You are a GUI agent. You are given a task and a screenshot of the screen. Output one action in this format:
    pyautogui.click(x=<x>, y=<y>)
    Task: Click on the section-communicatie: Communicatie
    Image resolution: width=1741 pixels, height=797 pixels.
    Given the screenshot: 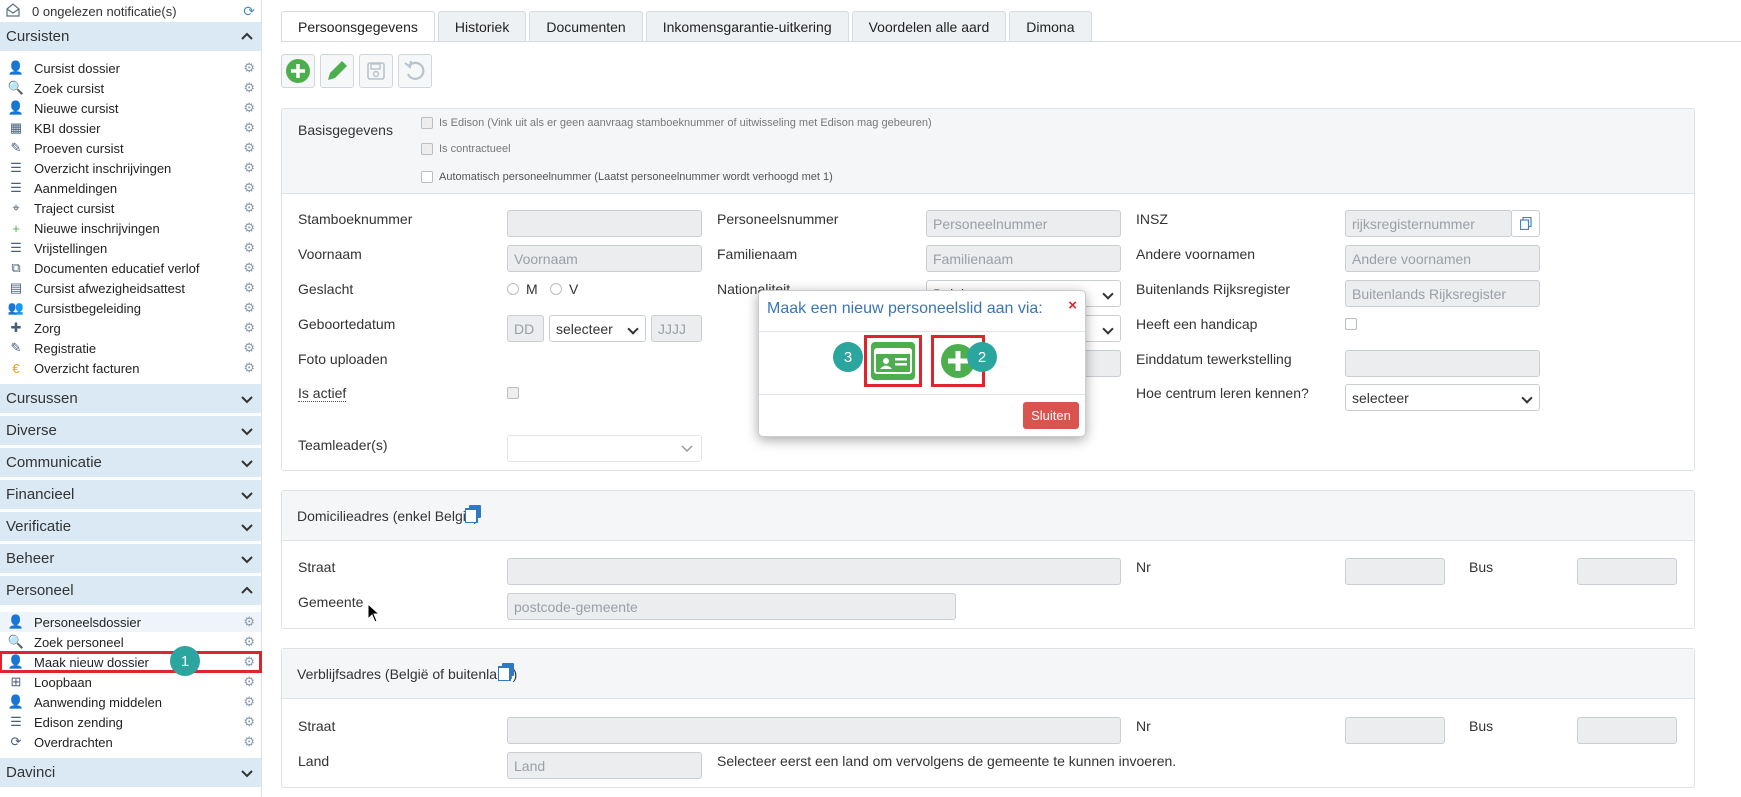 What is the action you would take?
    pyautogui.click(x=130, y=463)
    